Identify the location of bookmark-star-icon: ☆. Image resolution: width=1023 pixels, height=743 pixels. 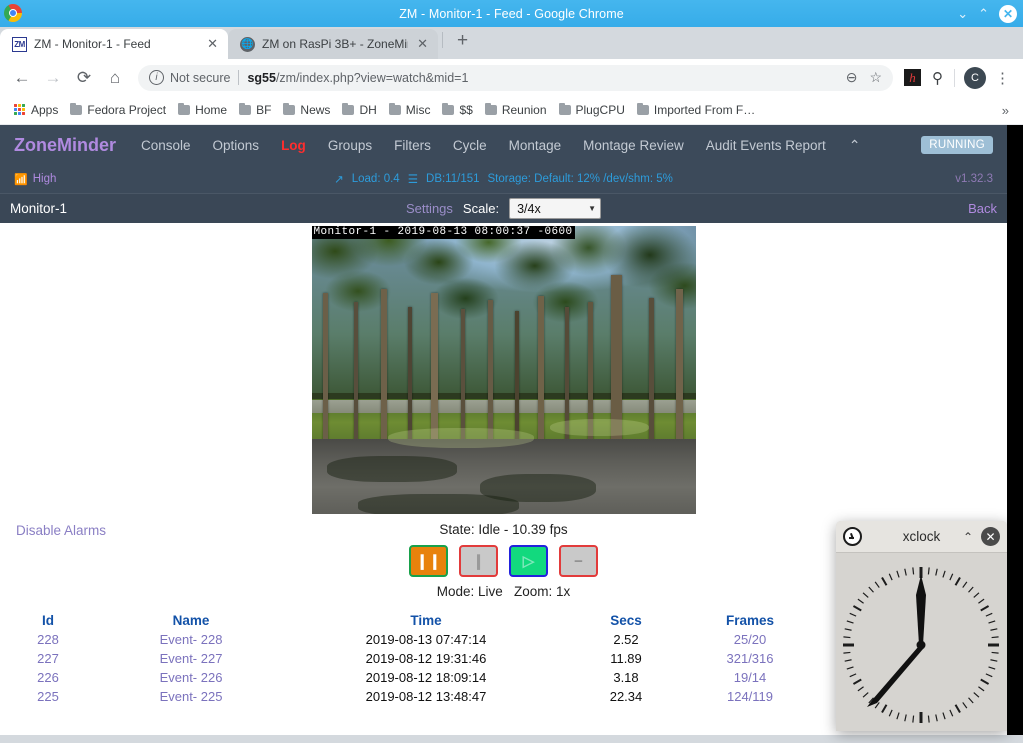
(875, 77).